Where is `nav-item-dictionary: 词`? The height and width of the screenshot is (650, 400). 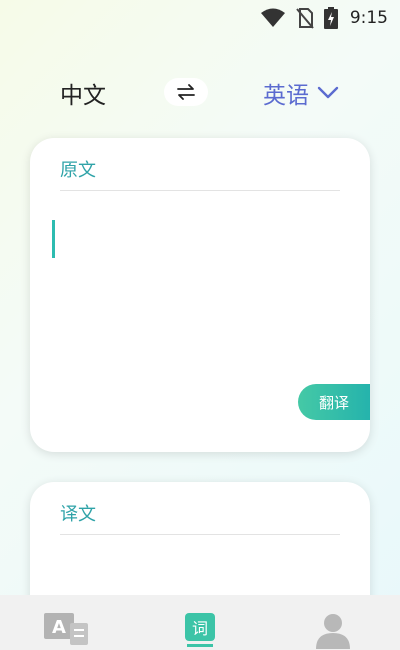
nav-item-dictionary: 词 is located at coordinates (200, 630).